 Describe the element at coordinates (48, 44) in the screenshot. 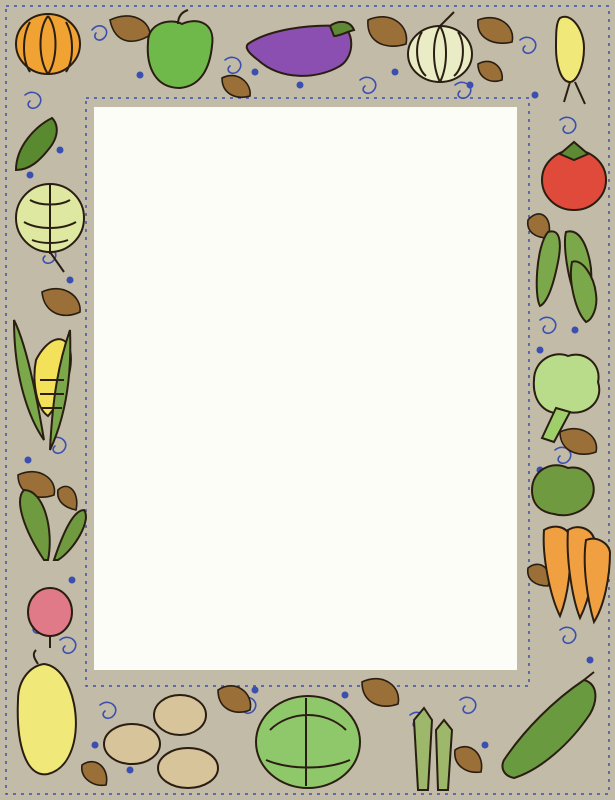

I see `pumpkin-icon` at that location.